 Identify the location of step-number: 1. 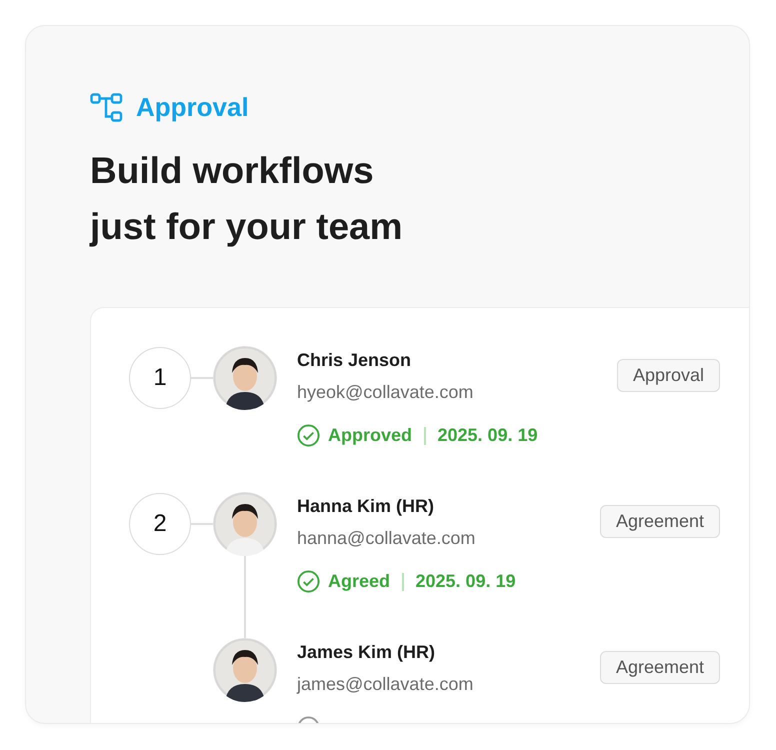
(160, 378).